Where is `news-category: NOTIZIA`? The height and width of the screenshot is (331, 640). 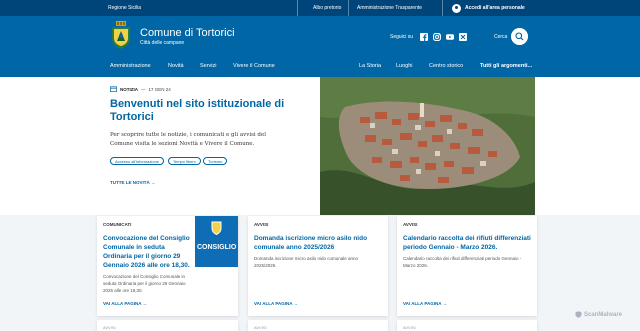
news-category: NOTIZIA is located at coordinates (129, 89).